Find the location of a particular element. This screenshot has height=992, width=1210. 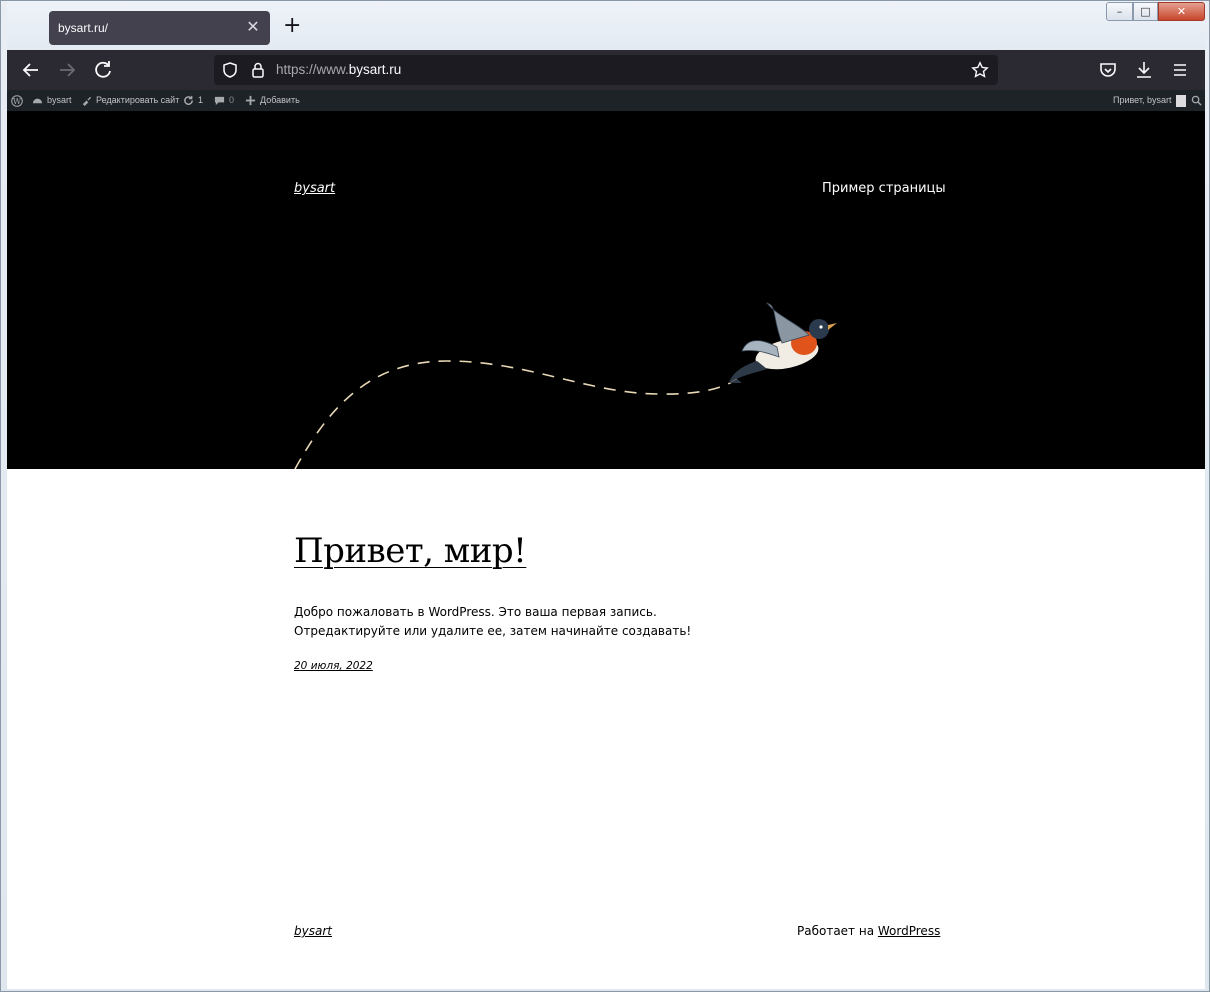

comments-icon is located at coordinates (219, 101).